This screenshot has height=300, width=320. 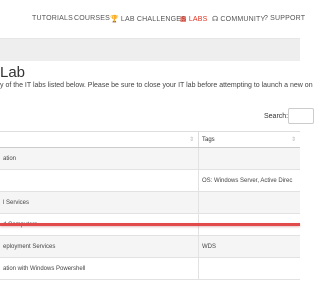 I want to click on table-row: OS: Windows Server, Active Direc, so click(x=150, y=180).